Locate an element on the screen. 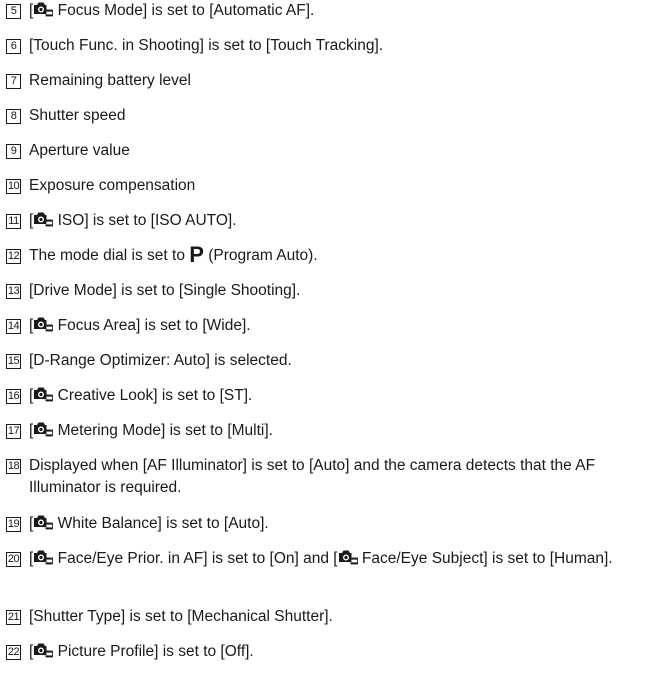 The width and height of the screenshot is (645, 694). item-number-badge: 16 is located at coordinates (13, 396).